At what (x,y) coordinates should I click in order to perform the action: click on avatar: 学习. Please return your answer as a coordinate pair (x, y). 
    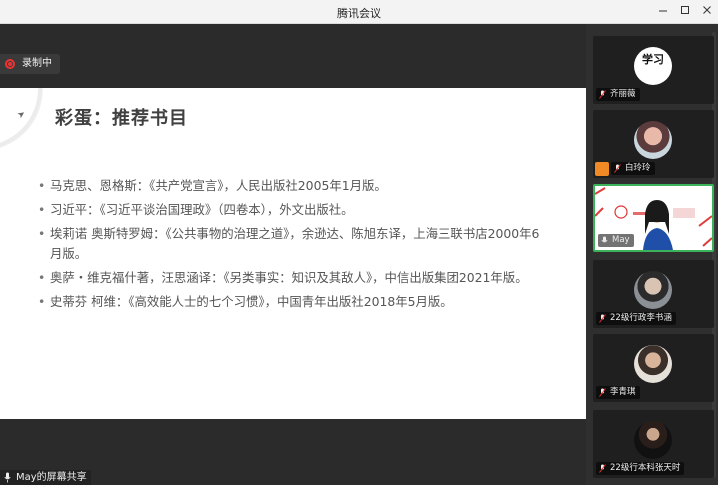
    Looking at the image, I should click on (653, 66).